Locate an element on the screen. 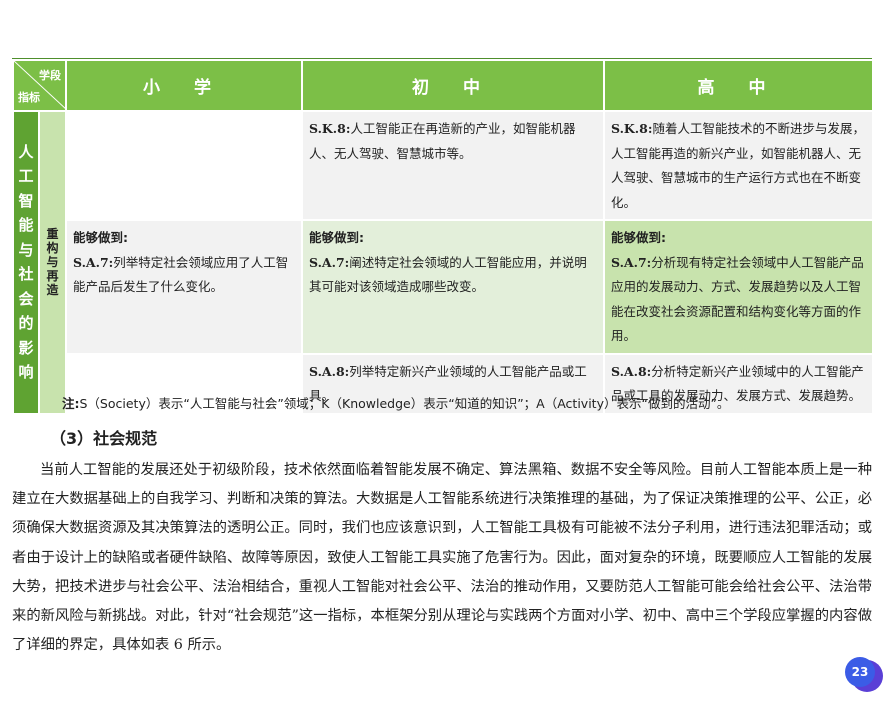 This screenshot has height=702, width=896. page-number-badge: 23 is located at coordinates (864, 674).